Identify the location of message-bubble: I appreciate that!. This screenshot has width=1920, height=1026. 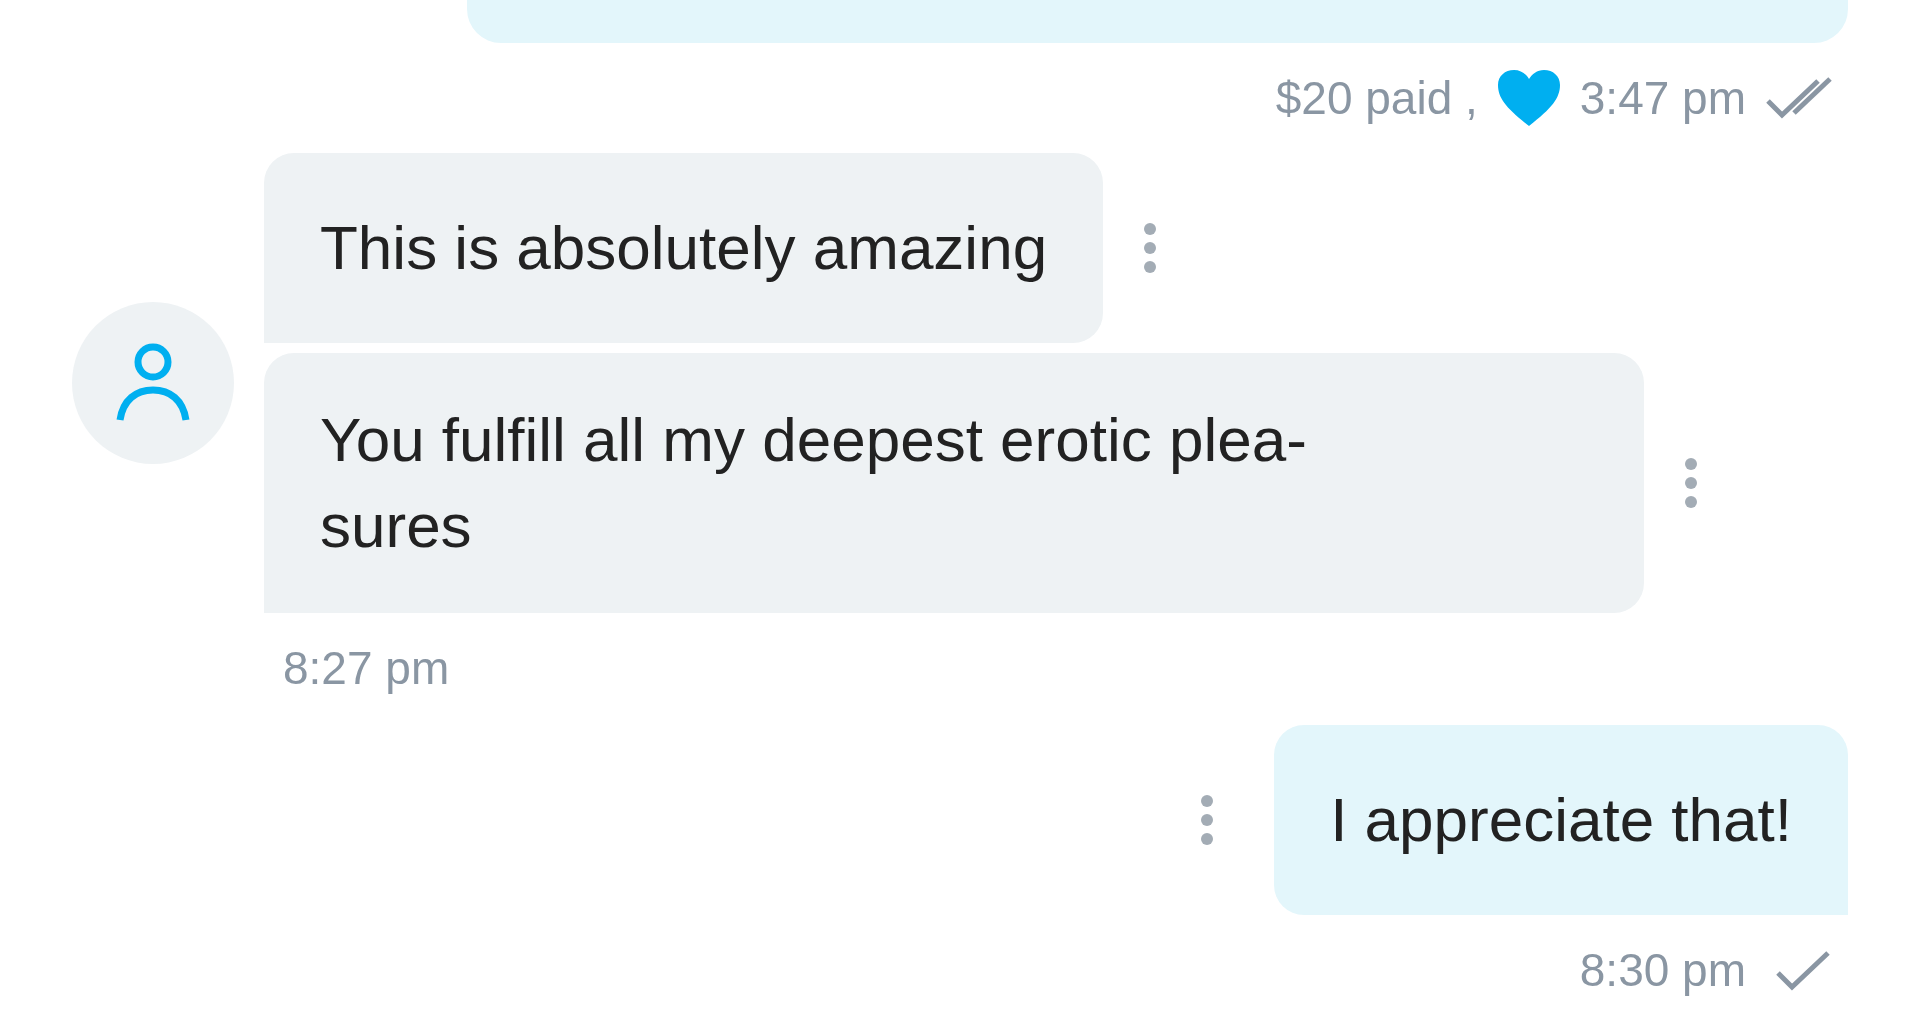
(1561, 820).